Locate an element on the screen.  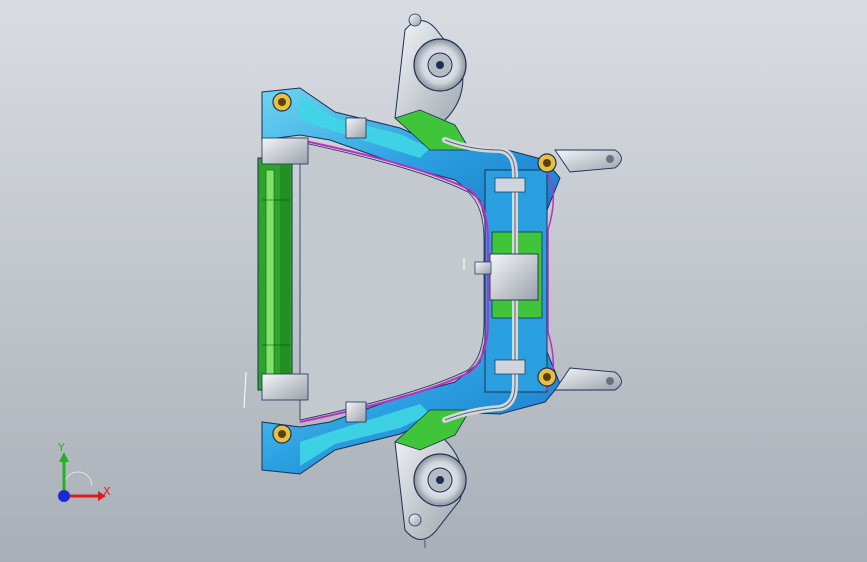
axis-x-label: X is located at coordinates (107, 491).